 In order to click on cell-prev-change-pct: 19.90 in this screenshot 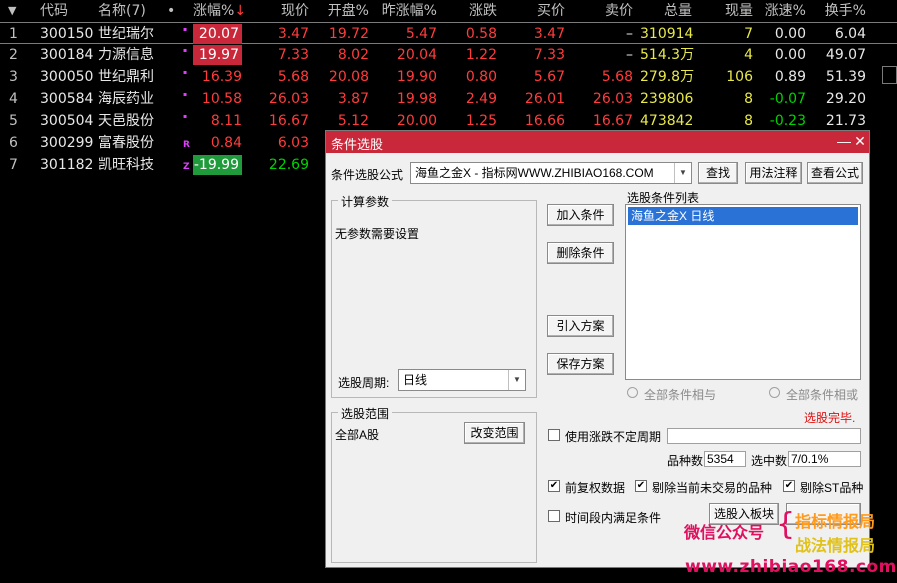, I will do `click(416, 77)`.